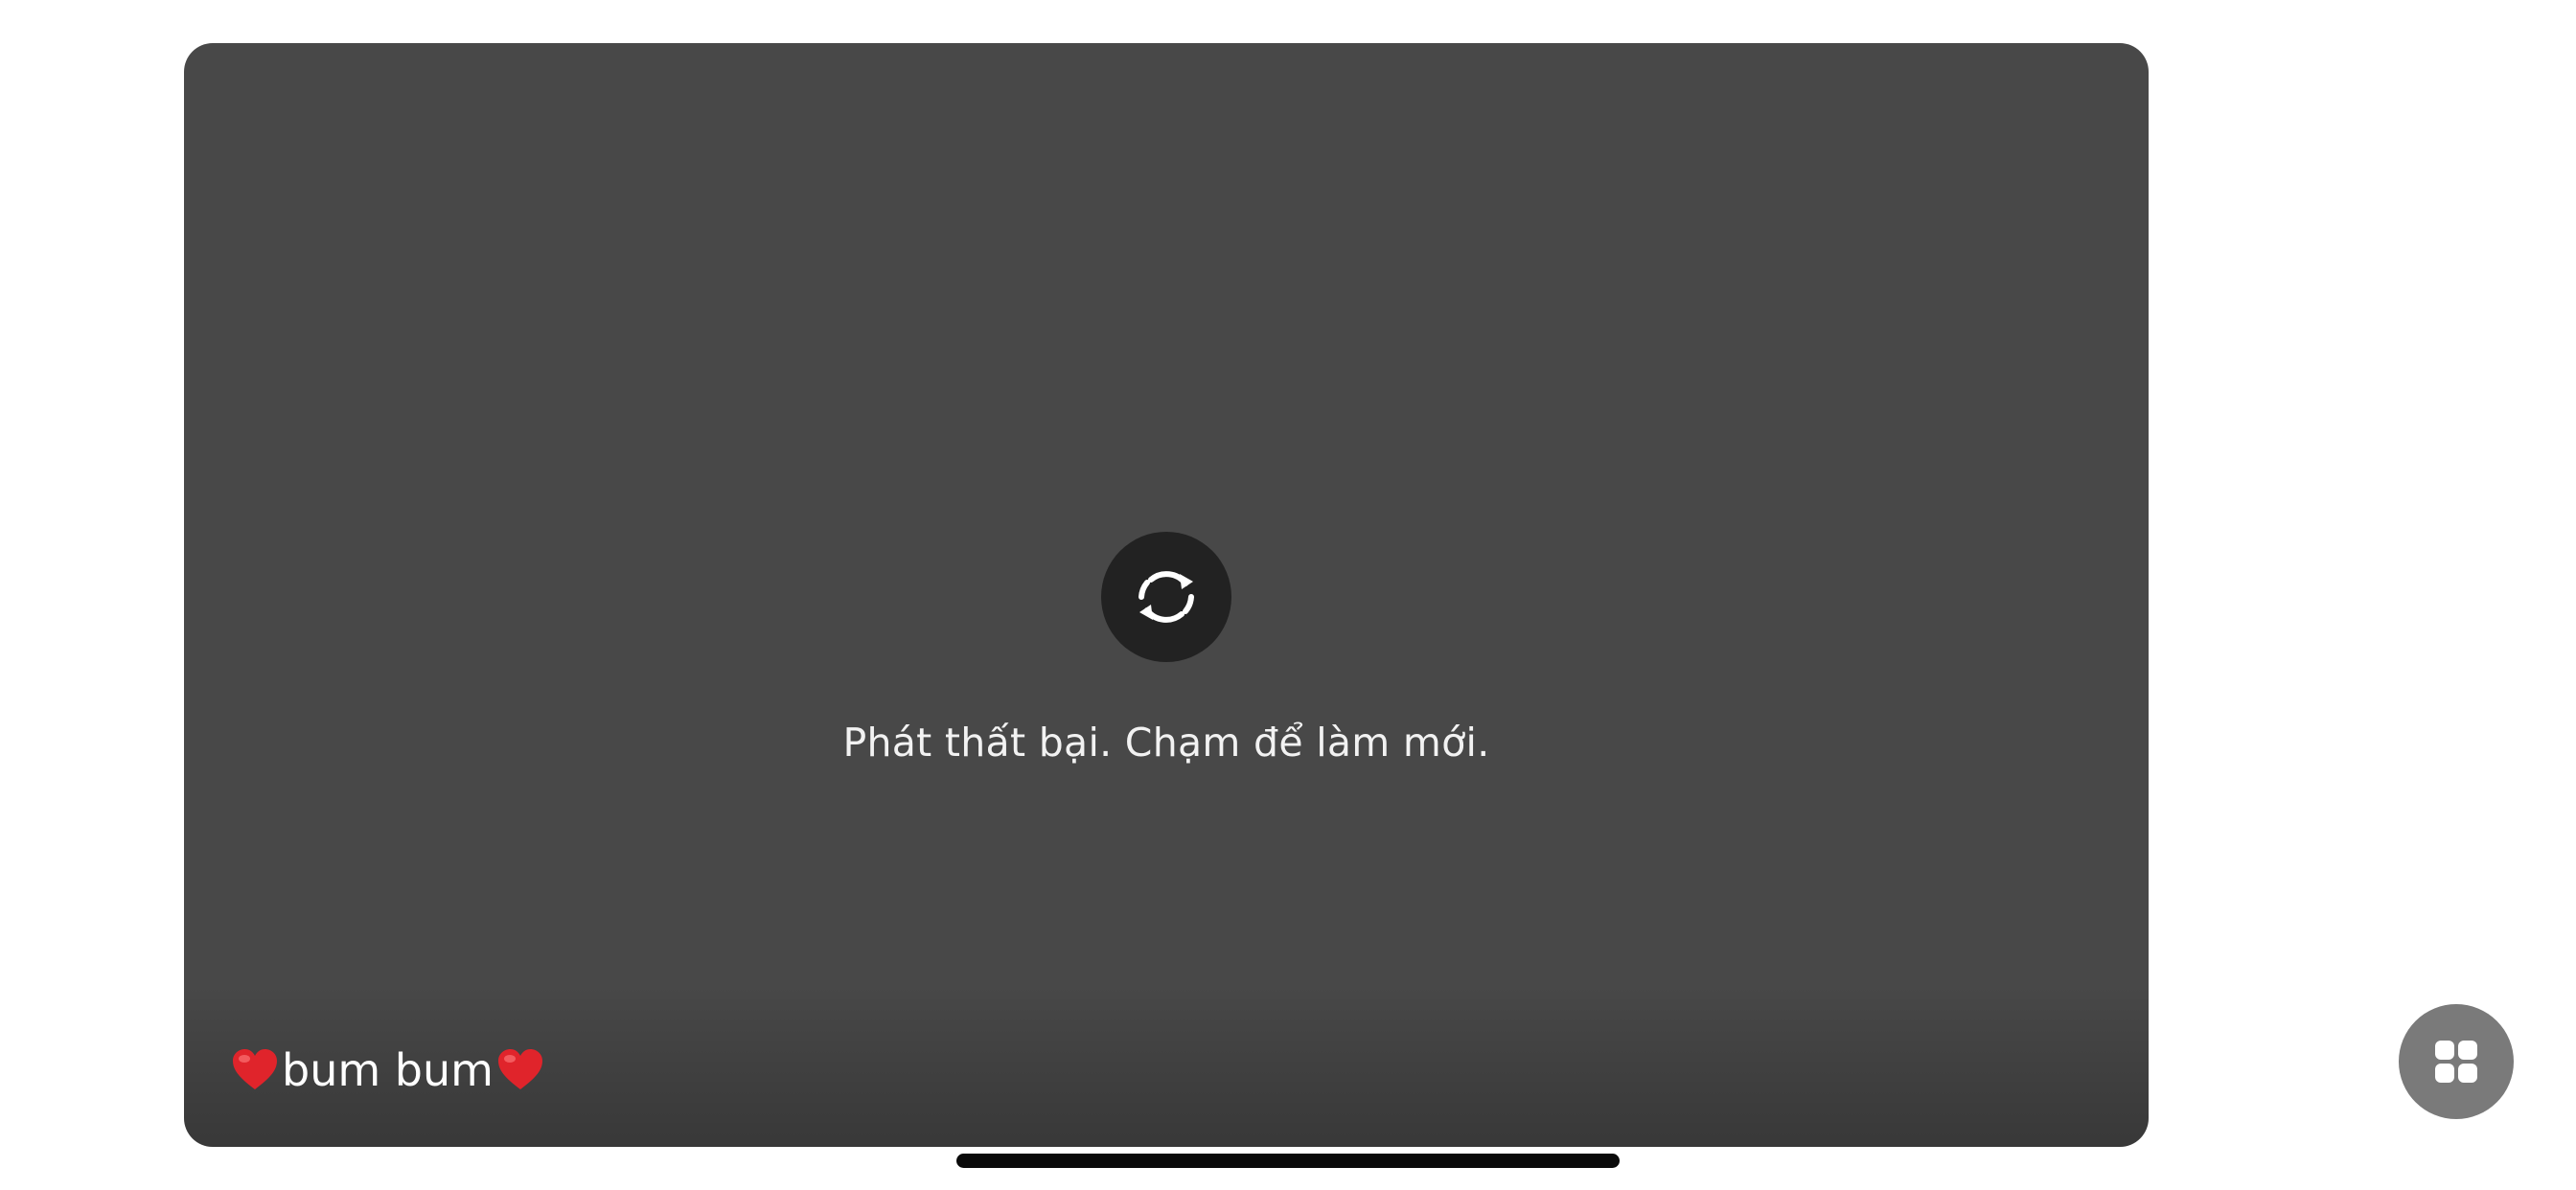 This screenshot has height=1190, width=2576. I want to click on grid-menu-button, so click(2456, 1062).